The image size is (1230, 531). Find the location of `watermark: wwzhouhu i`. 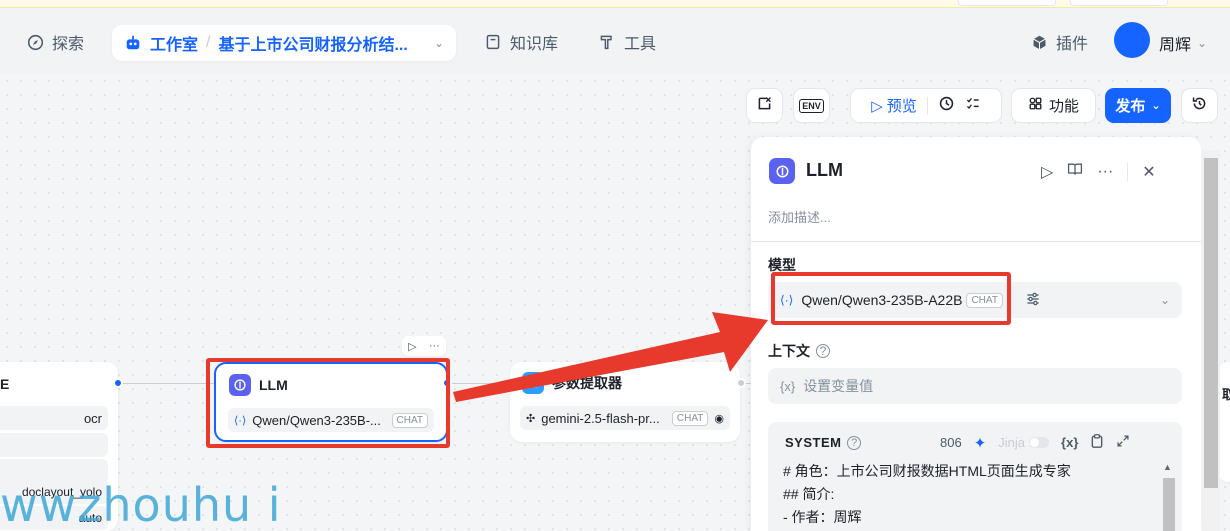

watermark: wwzhouhu i is located at coordinates (141, 504).